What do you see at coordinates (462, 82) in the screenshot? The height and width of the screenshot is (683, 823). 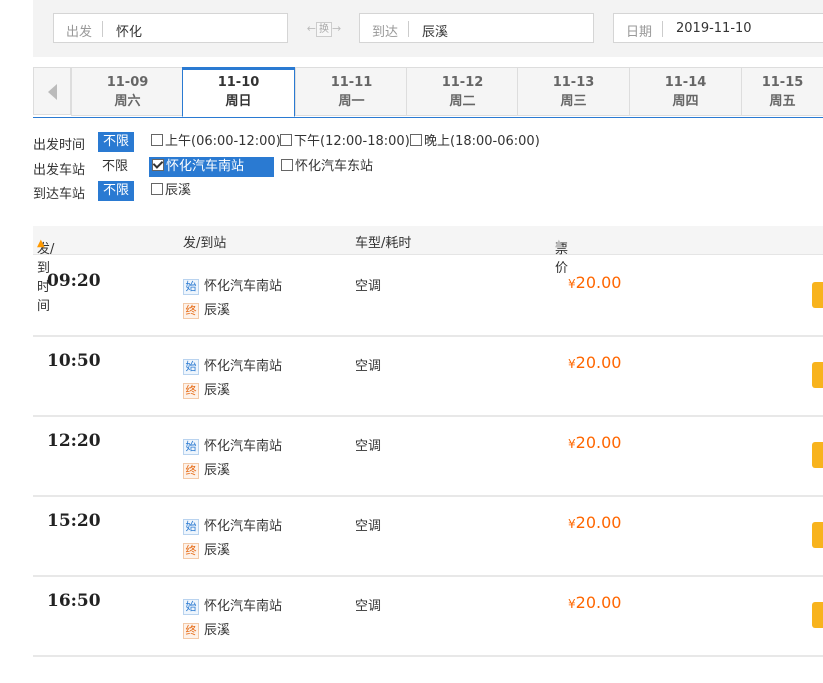 I see `tab-date: 11-12` at bounding box center [462, 82].